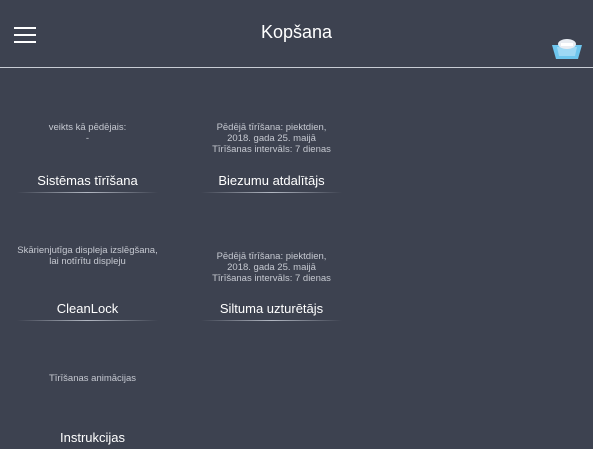 The image size is (593, 449). What do you see at coordinates (92, 410) in the screenshot?
I see `tile-instructions: Tīrīšanas animācijas Instrukcijas` at bounding box center [92, 410].